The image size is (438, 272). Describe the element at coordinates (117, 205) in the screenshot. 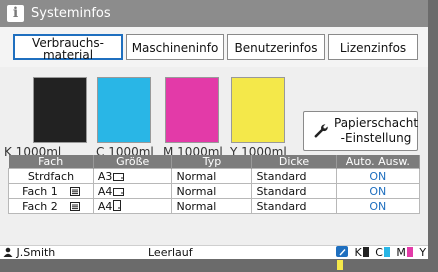

I see `portrait-orientation-icon` at that location.